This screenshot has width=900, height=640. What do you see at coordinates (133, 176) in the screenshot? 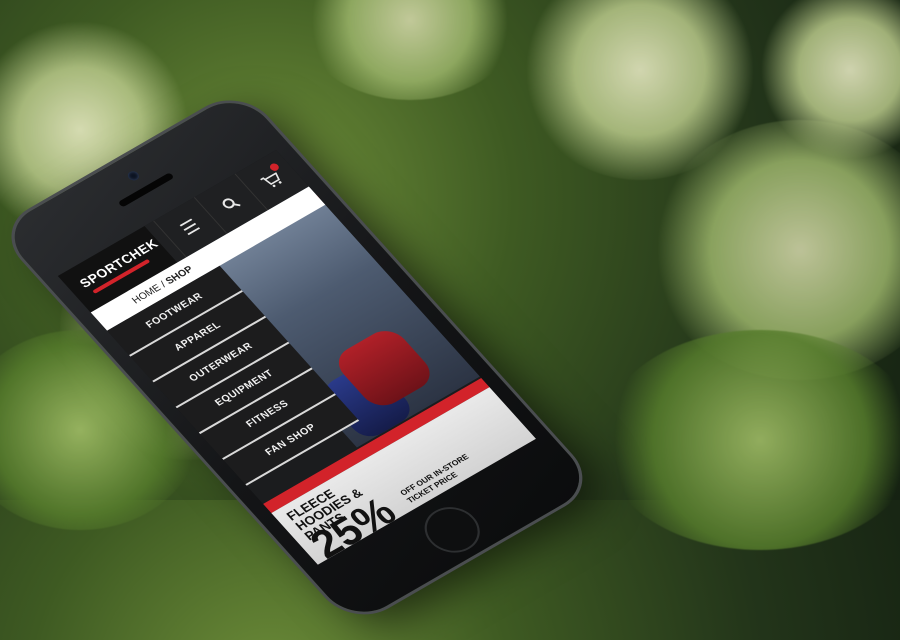
I see `front-camera` at bounding box center [133, 176].